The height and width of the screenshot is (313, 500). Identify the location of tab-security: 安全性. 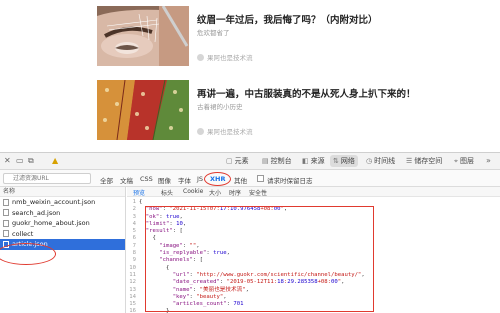
(258, 192).